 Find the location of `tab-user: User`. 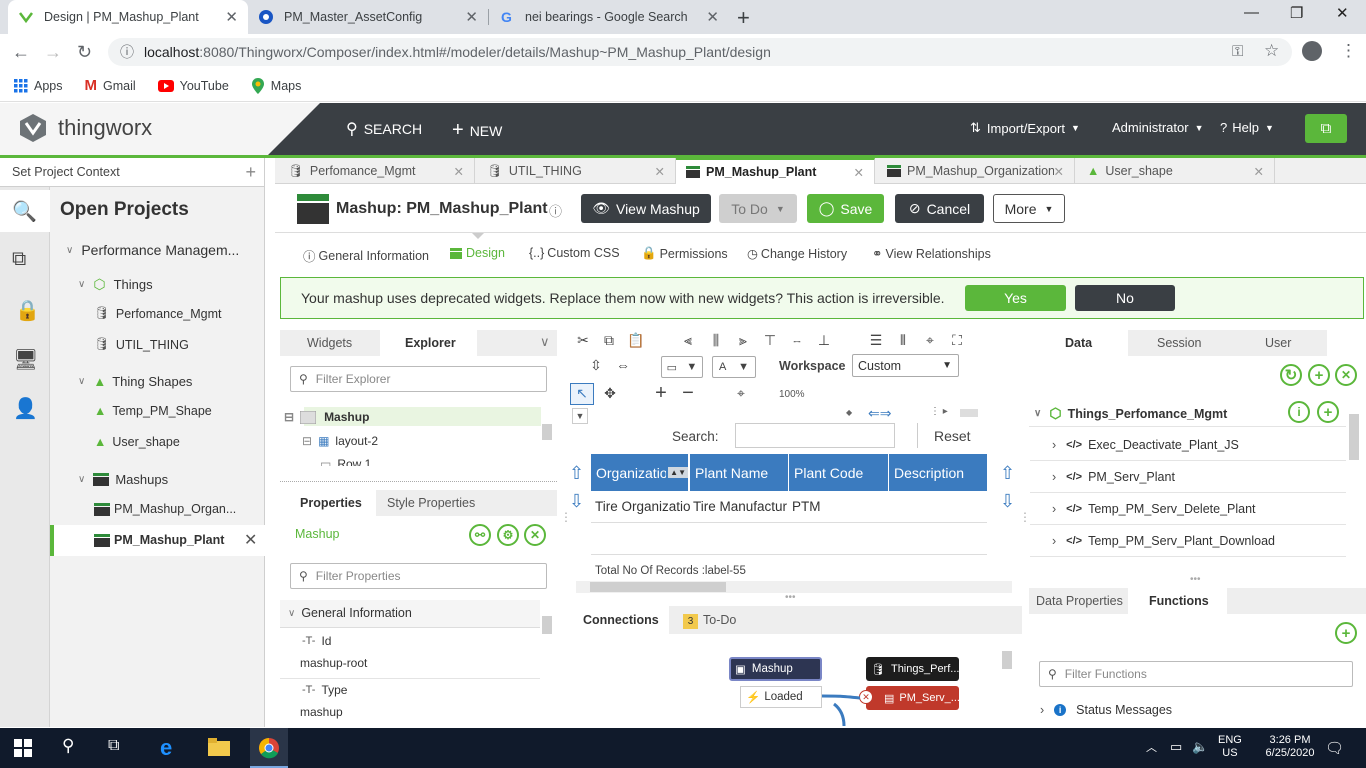

tab-user: User is located at coordinates (1278, 343).